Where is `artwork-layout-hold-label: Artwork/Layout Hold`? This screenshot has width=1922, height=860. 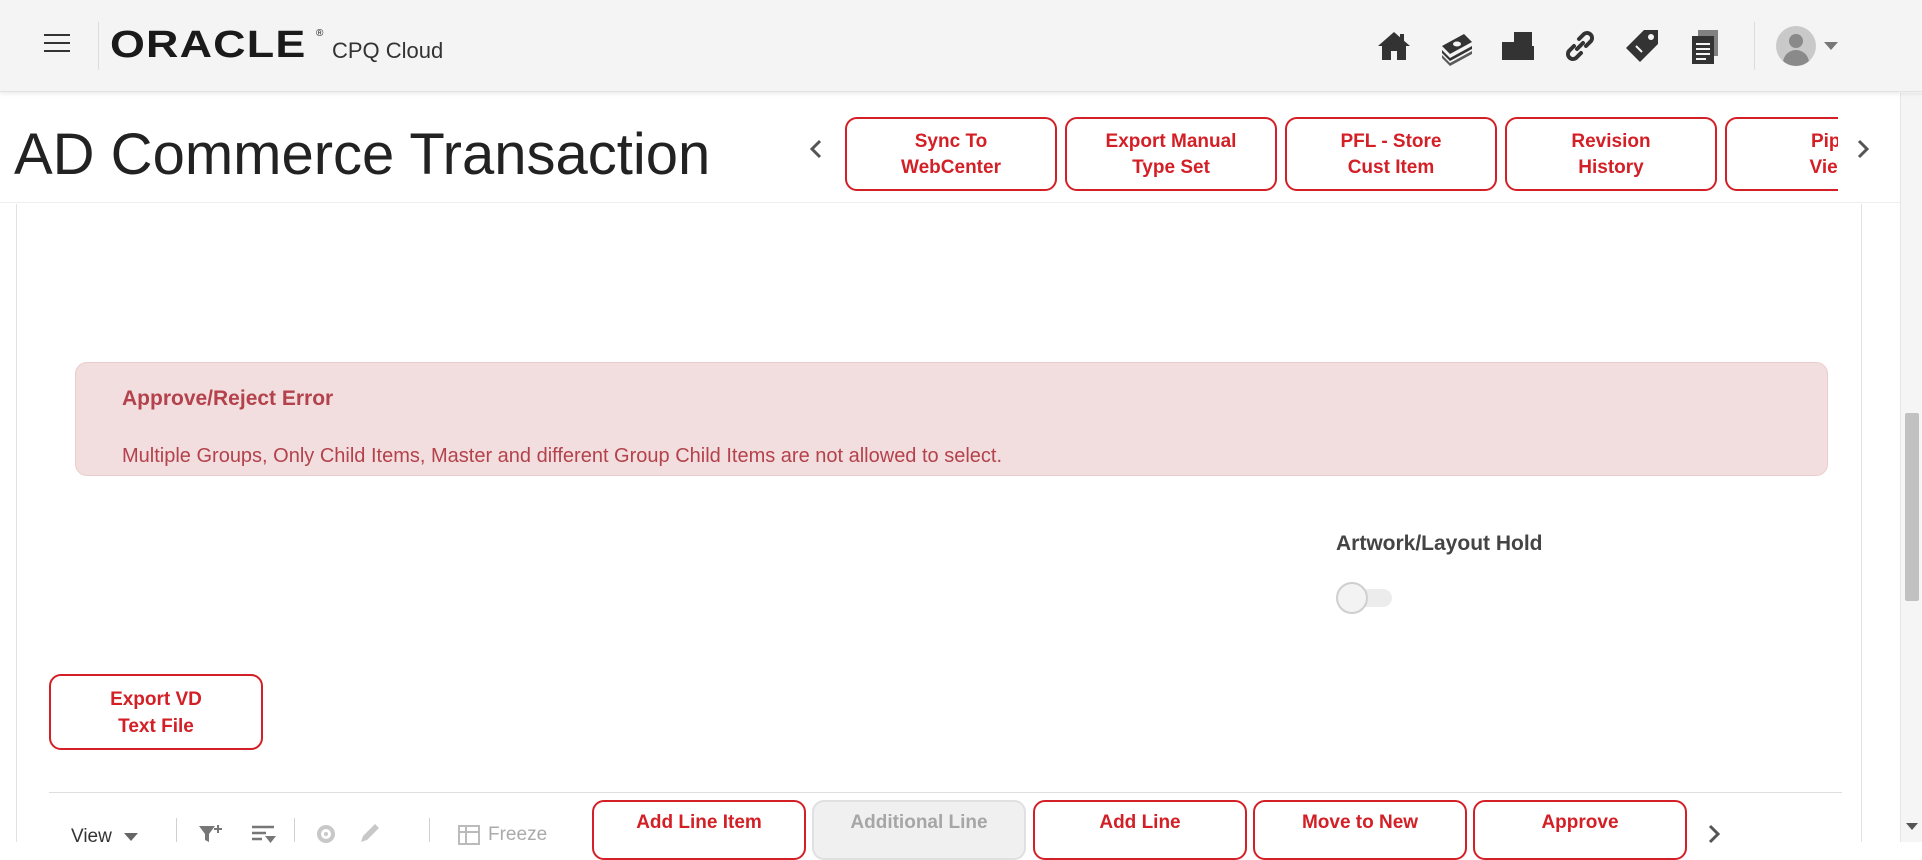 artwork-layout-hold-label: Artwork/Layout Hold is located at coordinates (1439, 543).